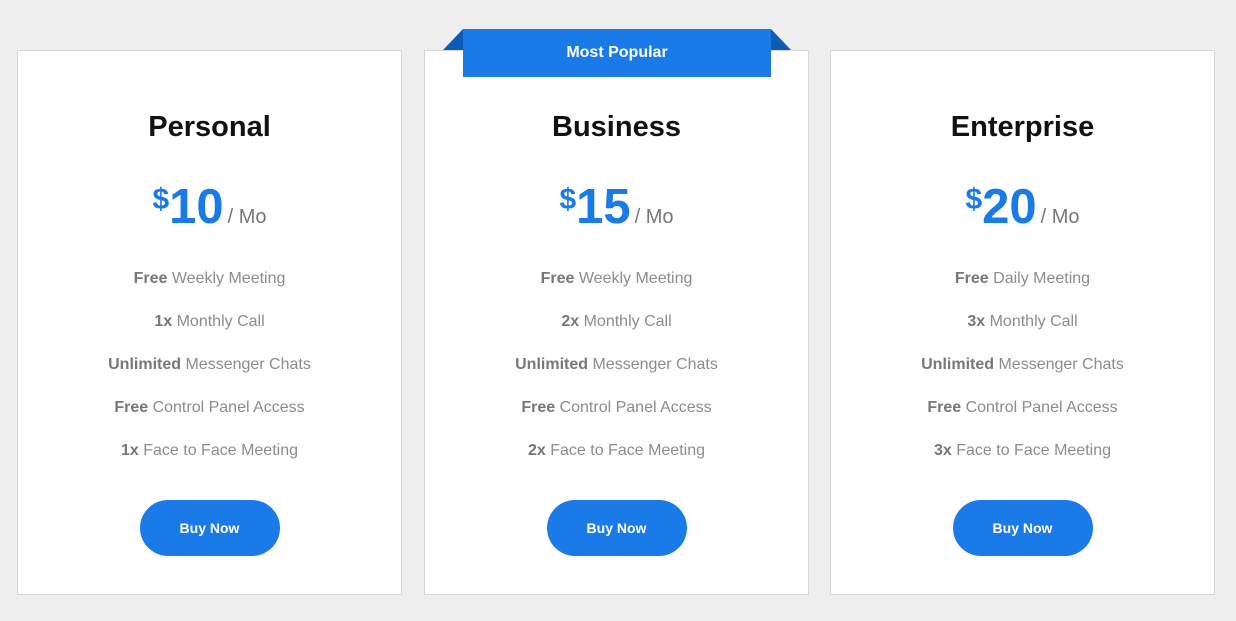 The height and width of the screenshot is (621, 1236). What do you see at coordinates (1022, 127) in the screenshot?
I see `plan-name: Enterprise` at bounding box center [1022, 127].